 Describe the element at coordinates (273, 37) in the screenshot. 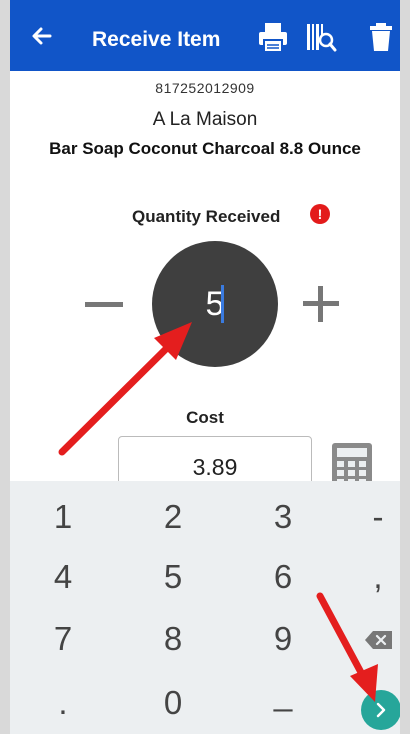

I see `printer-icon` at that location.